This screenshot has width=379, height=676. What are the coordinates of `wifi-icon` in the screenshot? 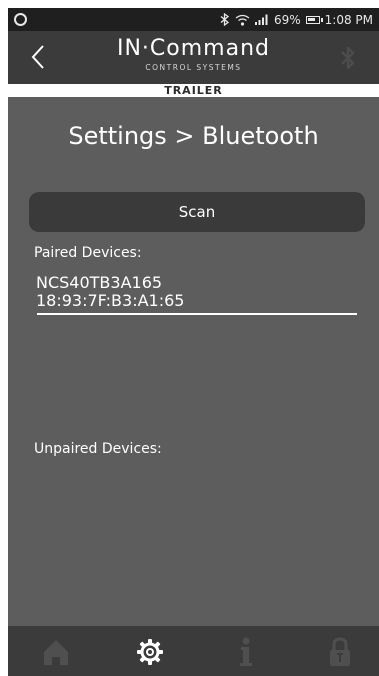 It's located at (242, 20).